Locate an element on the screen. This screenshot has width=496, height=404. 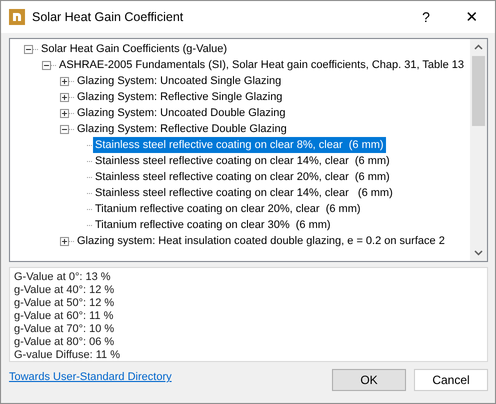
tree-item: Glazing System: Uncoated Single Glazing is located at coordinates (179, 81).